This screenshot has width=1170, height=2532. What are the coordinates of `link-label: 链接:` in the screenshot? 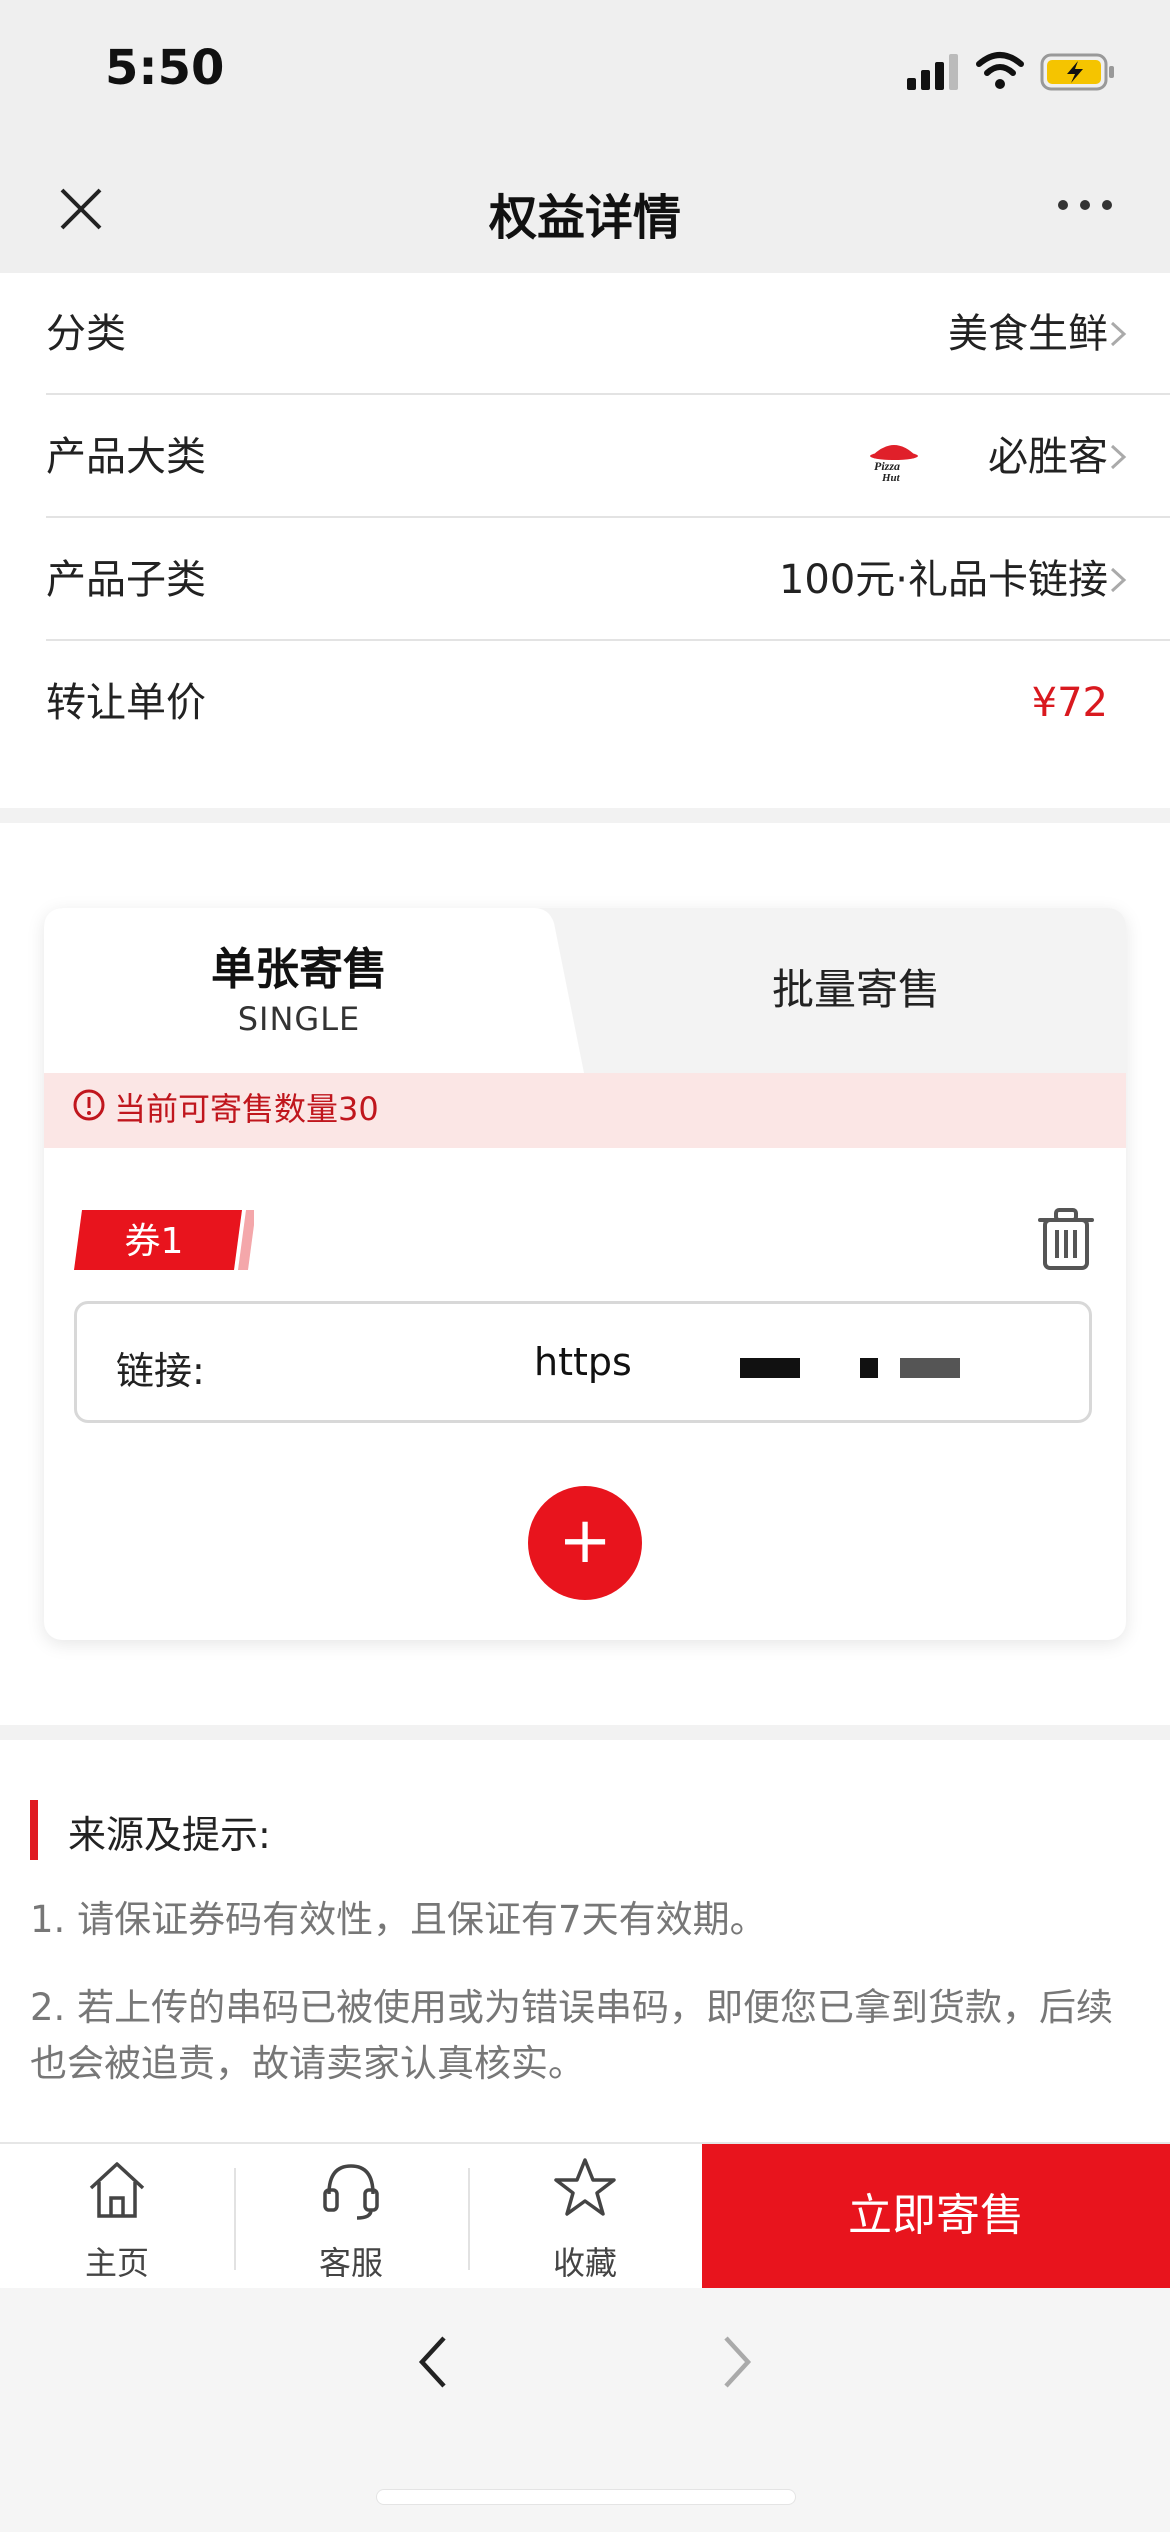 It's located at (160, 1371).